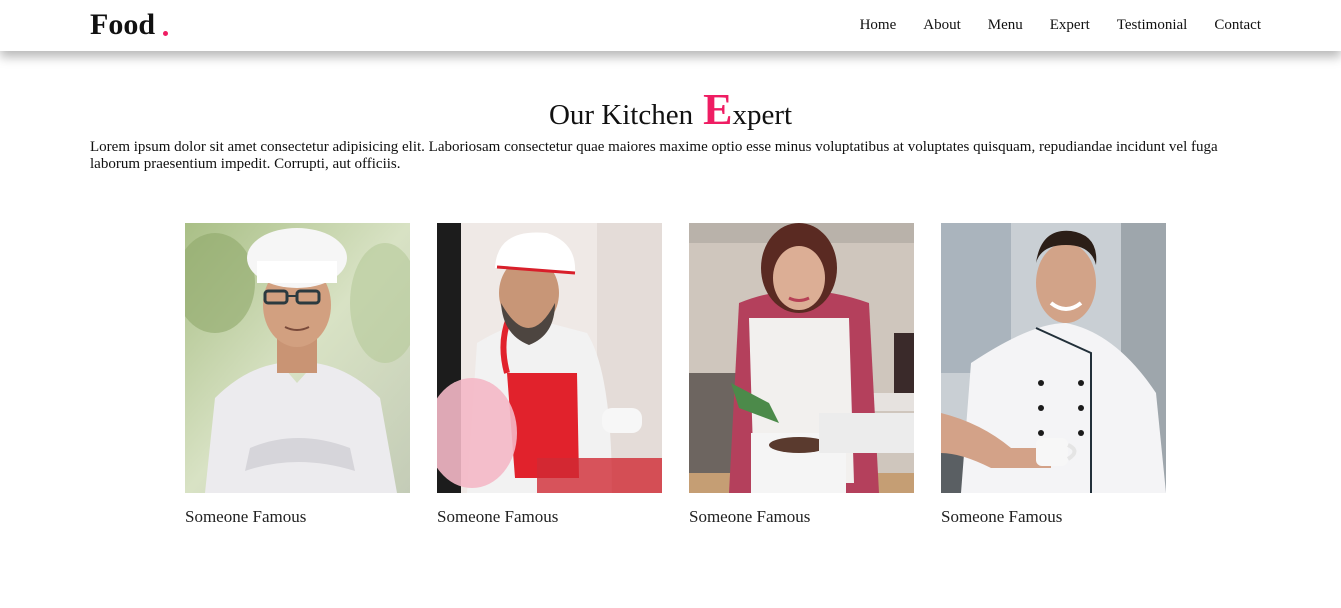 The height and width of the screenshot is (608, 1341). What do you see at coordinates (718, 109) in the screenshot?
I see `title-accent-letter: E` at bounding box center [718, 109].